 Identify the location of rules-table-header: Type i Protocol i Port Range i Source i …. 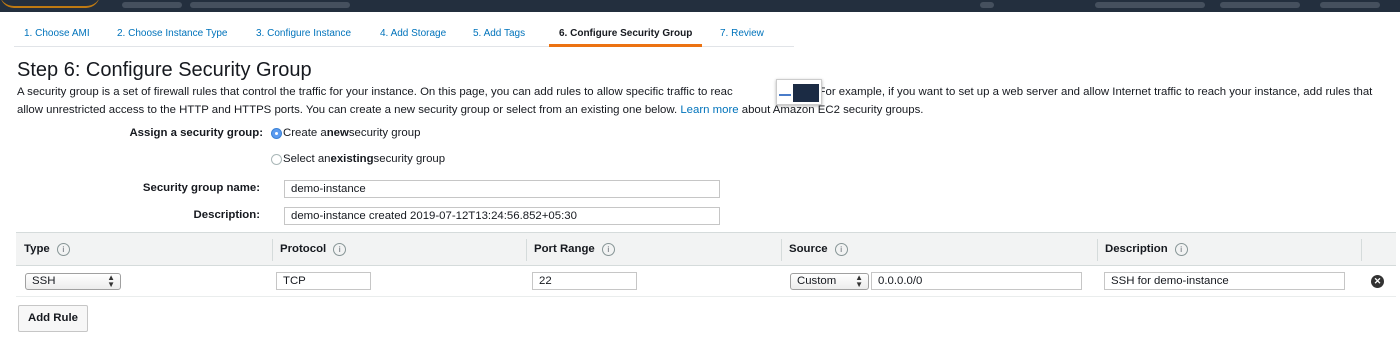
(706, 249).